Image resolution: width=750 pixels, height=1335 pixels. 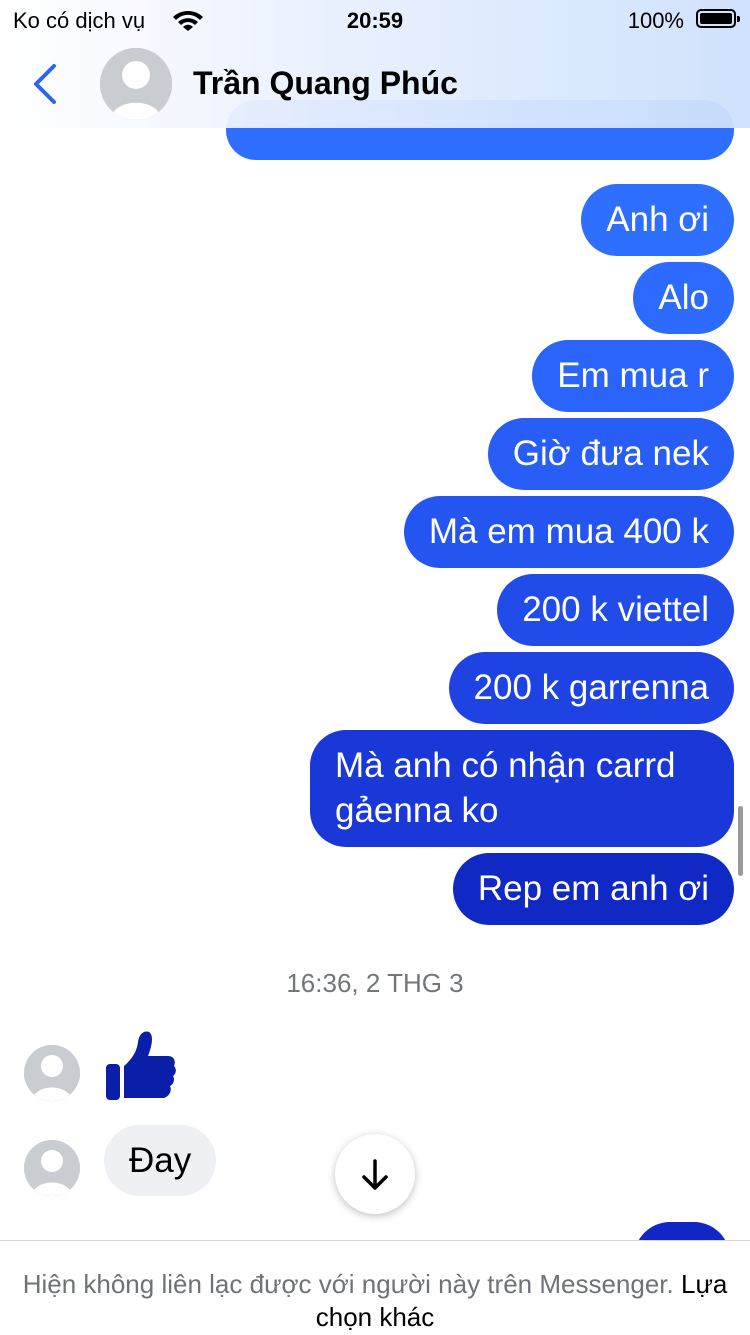 I want to click on message-bubble-outgoing: Mà em mua 400 k, so click(x=568, y=532).